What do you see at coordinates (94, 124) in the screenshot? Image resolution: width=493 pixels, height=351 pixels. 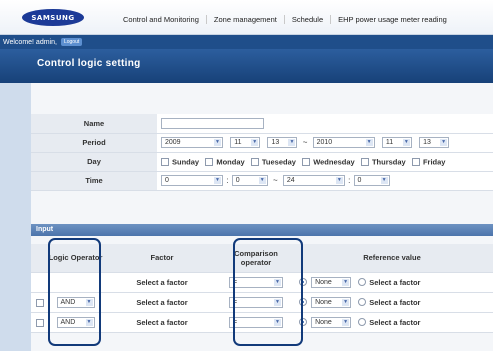 I see `name-label: Name` at bounding box center [94, 124].